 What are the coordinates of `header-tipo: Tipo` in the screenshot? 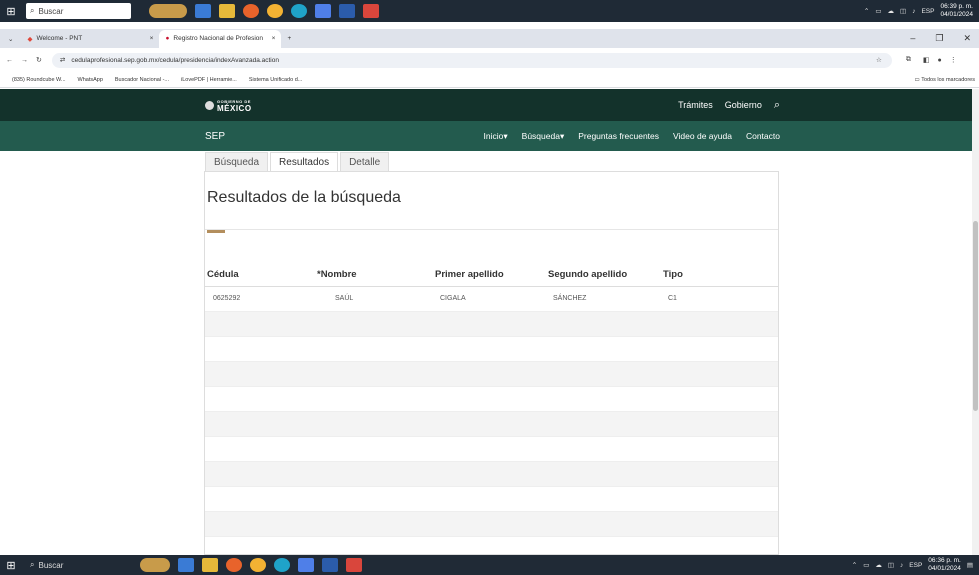 It's located at (720, 275).